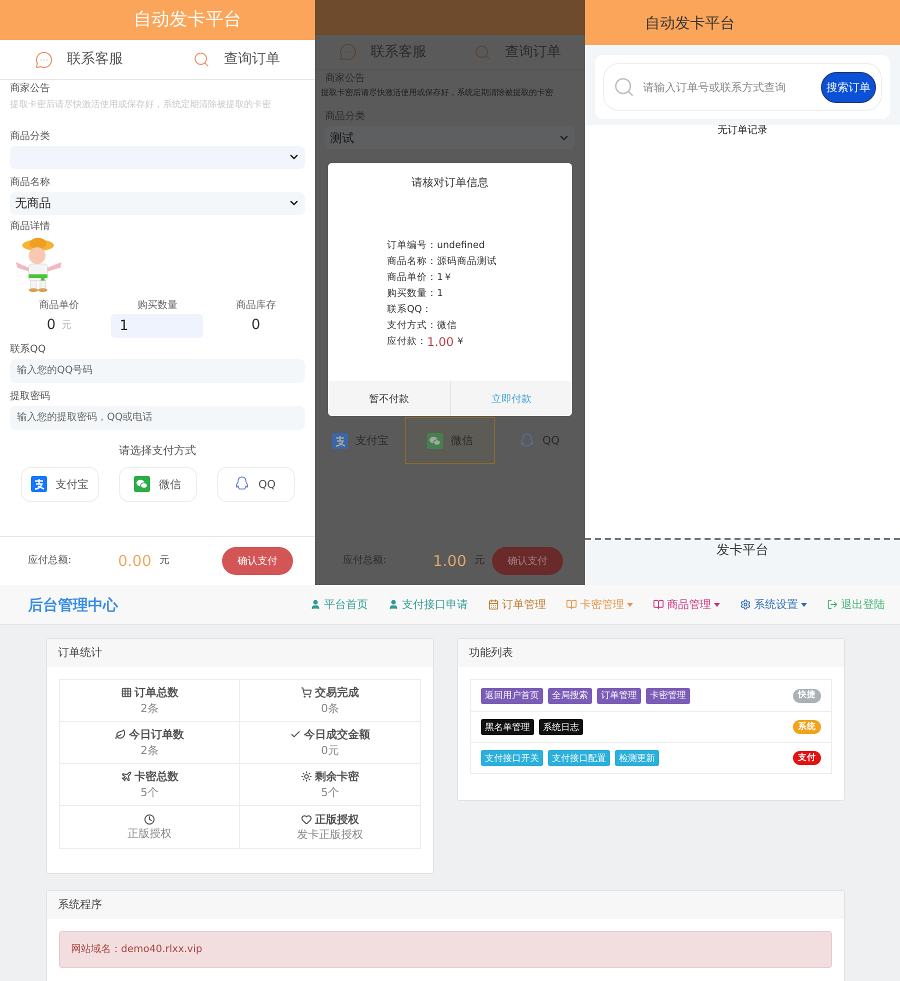 Image resolution: width=900 pixels, height=981 pixels. What do you see at coordinates (136, 950) in the screenshot?
I see `alert-text: 网站域名：demo40.rlxx.vip` at bounding box center [136, 950].